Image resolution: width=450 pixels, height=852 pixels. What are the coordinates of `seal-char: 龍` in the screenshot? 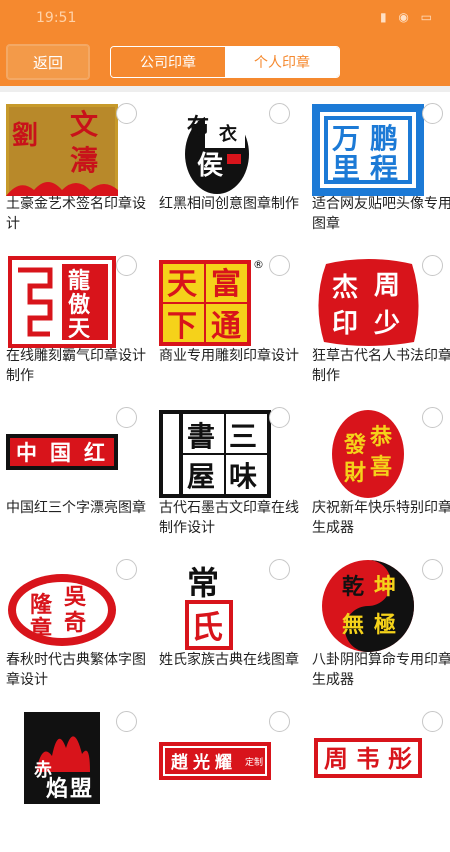 It's located at (79, 281).